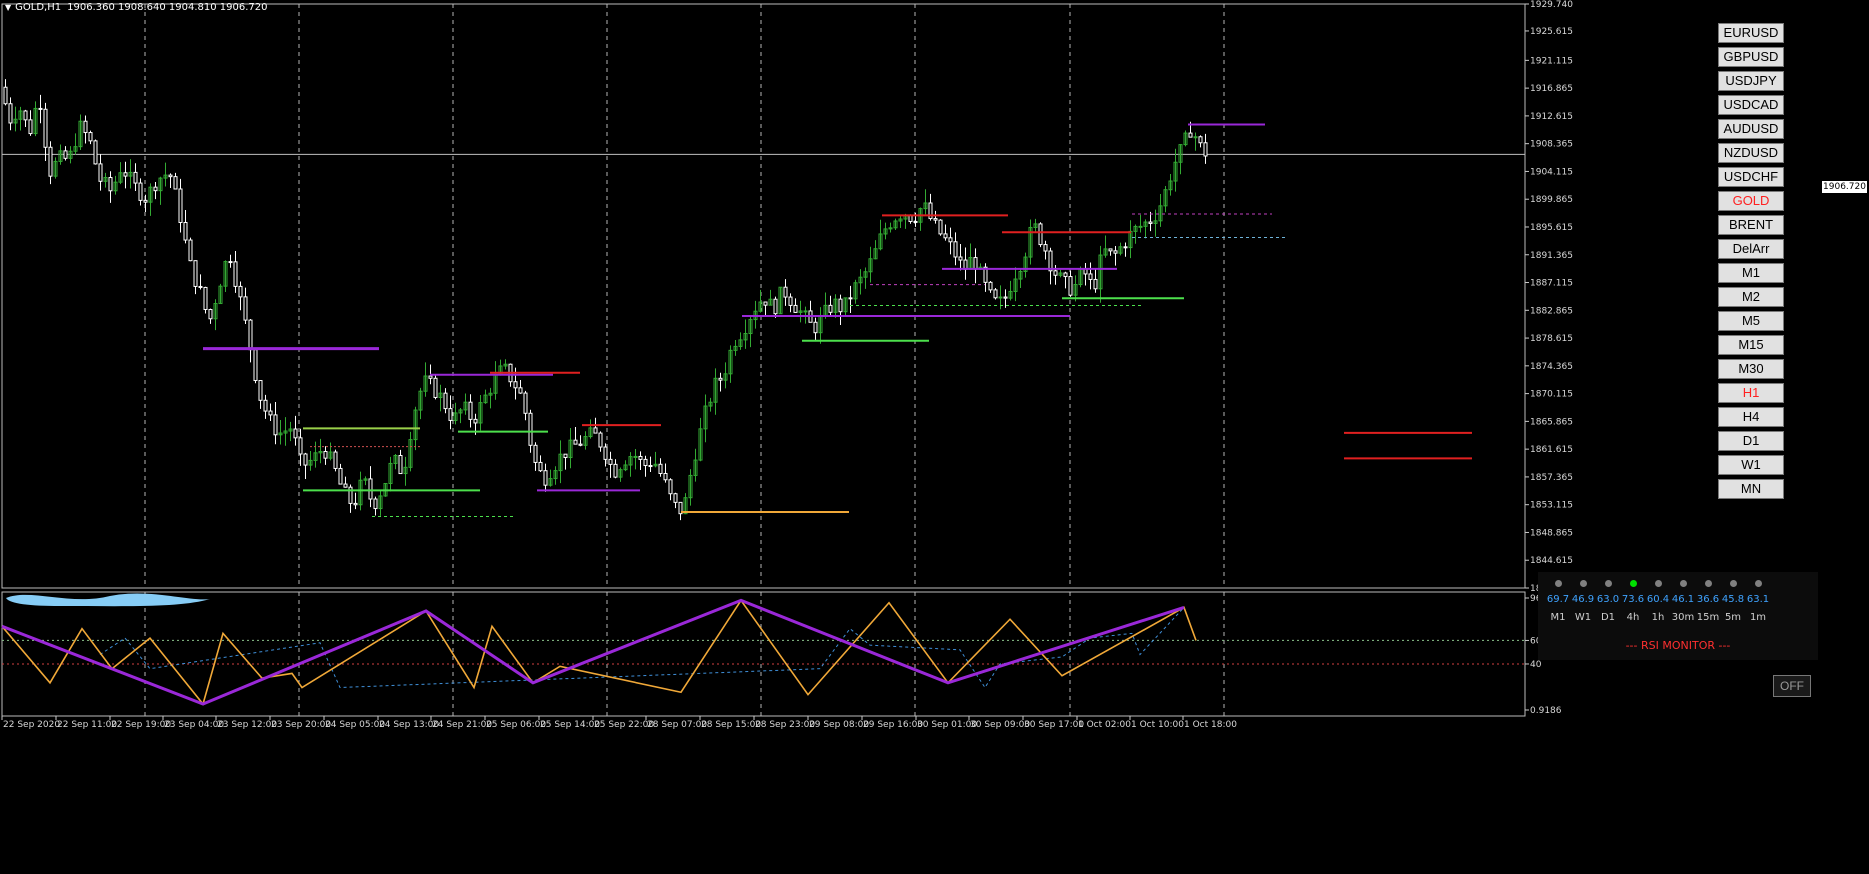 This screenshot has height=874, width=1869. Describe the element at coordinates (1551, 256) in the screenshot. I see `price-tick-label: 1891.365` at that location.